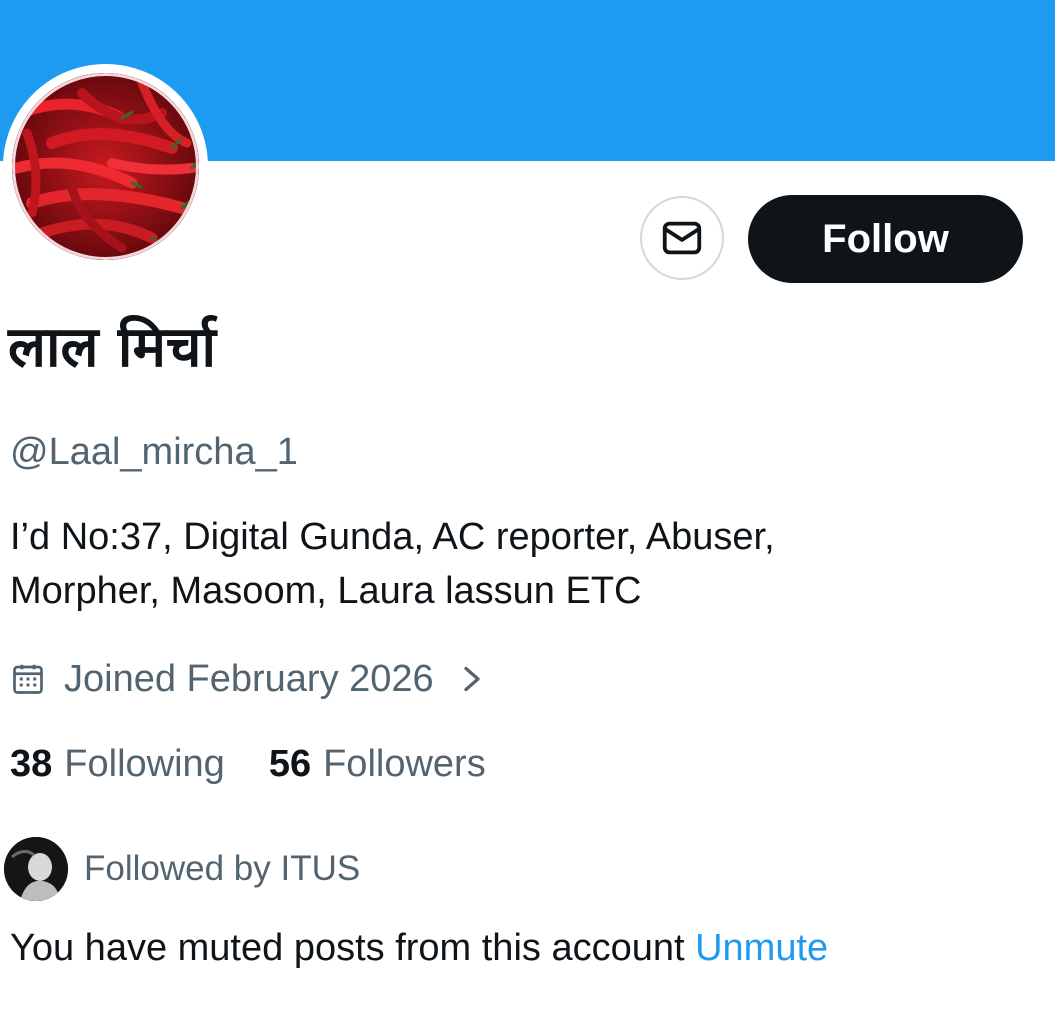 Image resolution: width=1055 pixels, height=1013 pixels. What do you see at coordinates (404, 763) in the screenshot?
I see `followers-label: Followers` at bounding box center [404, 763].